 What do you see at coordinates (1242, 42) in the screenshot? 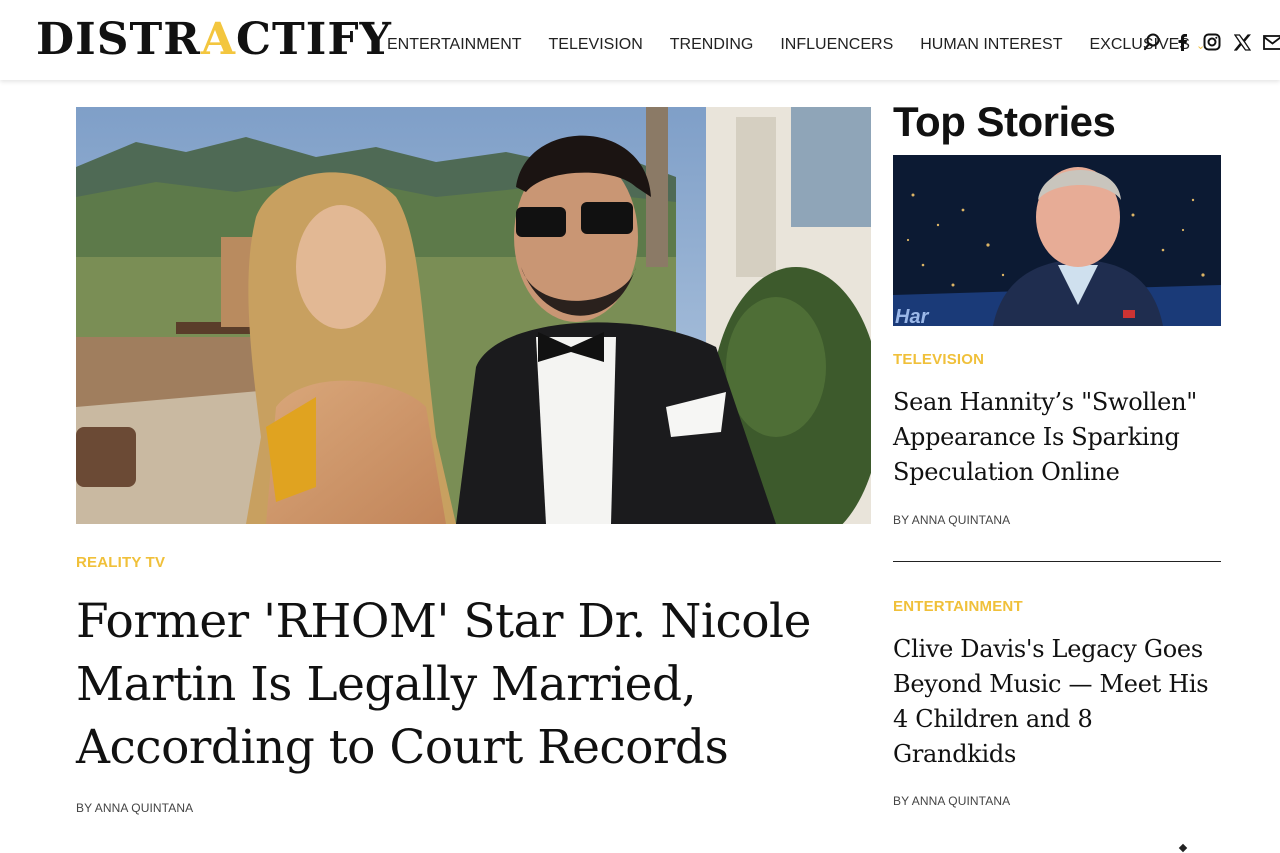
I see `x-icon` at bounding box center [1242, 42].